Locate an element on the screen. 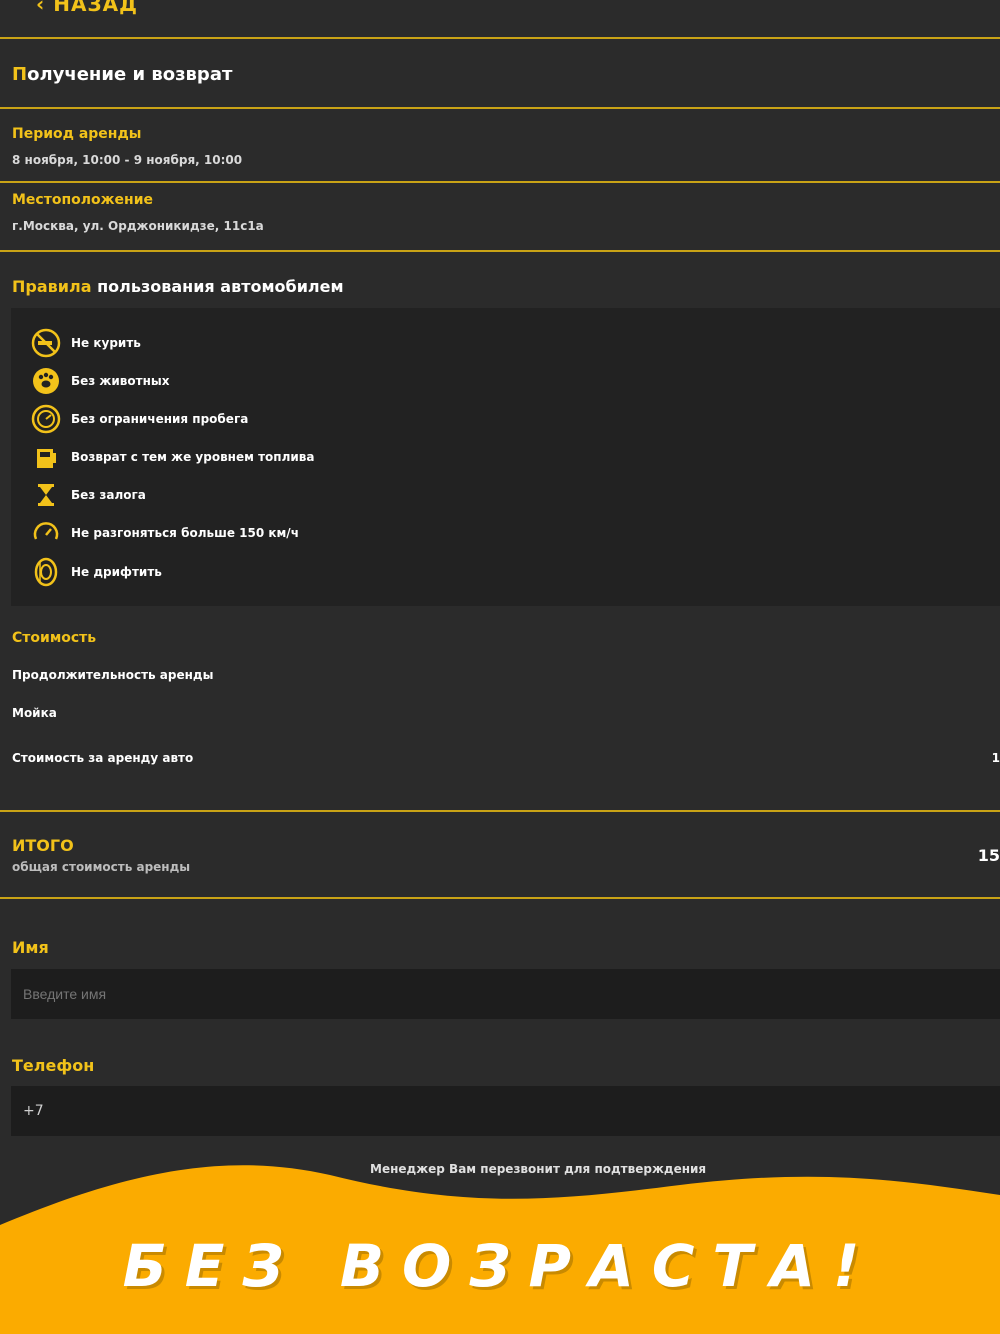  wash-label: Мойка is located at coordinates (34, 713).